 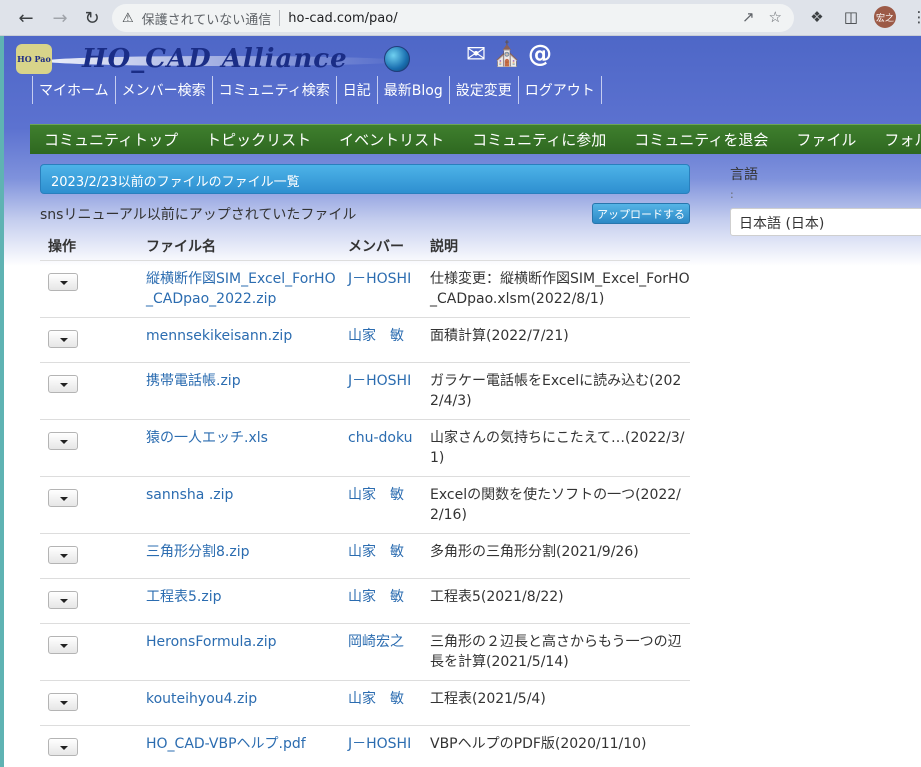 I want to click on file-link: 携帯電話帳.zip, so click(x=239, y=390).